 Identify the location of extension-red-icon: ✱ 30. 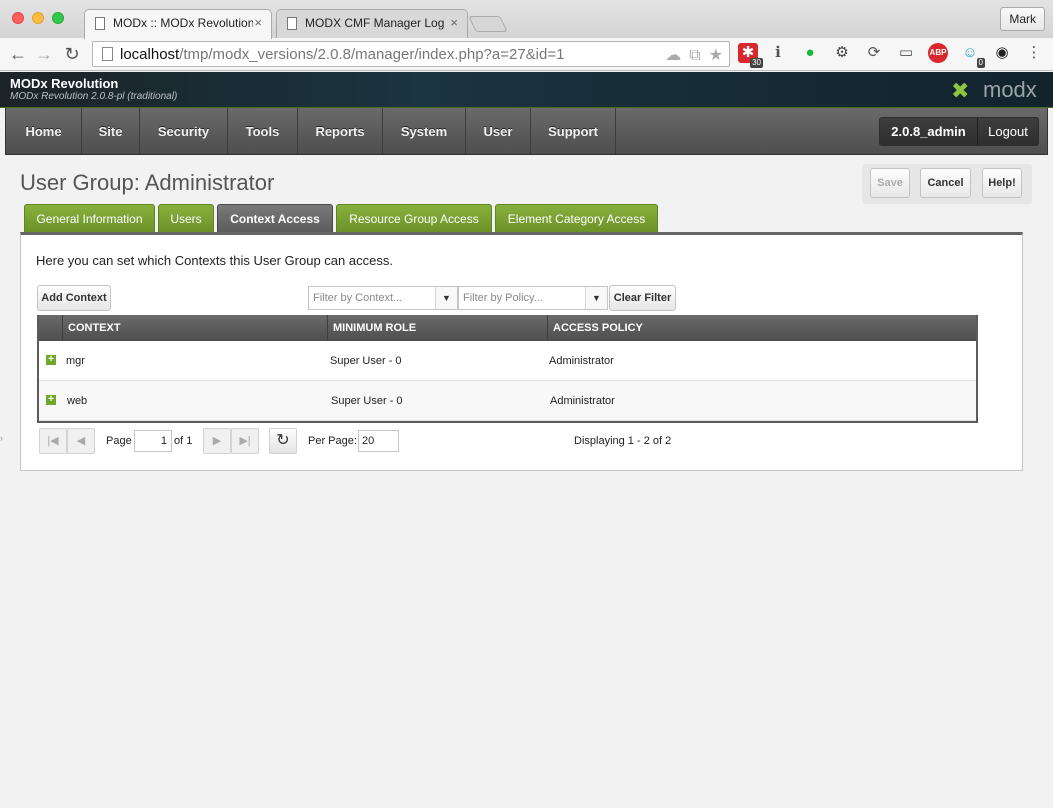
(750, 55).